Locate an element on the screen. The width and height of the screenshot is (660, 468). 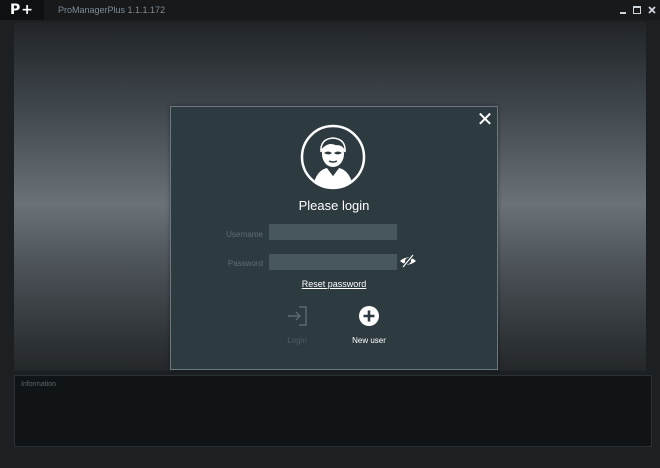
username-label: Username is located at coordinates (244, 234).